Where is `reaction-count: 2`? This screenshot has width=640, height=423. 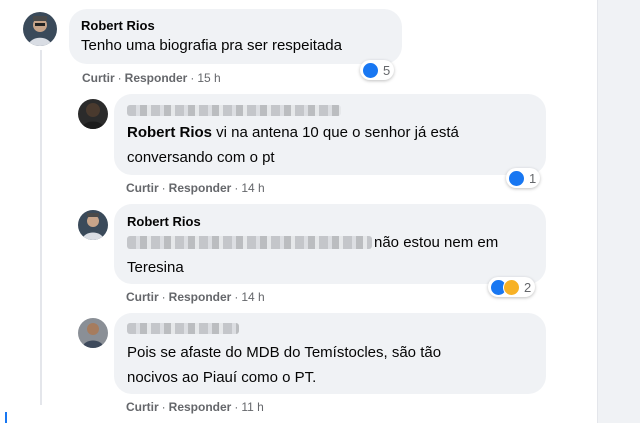
reaction-count: 2 is located at coordinates (512, 287).